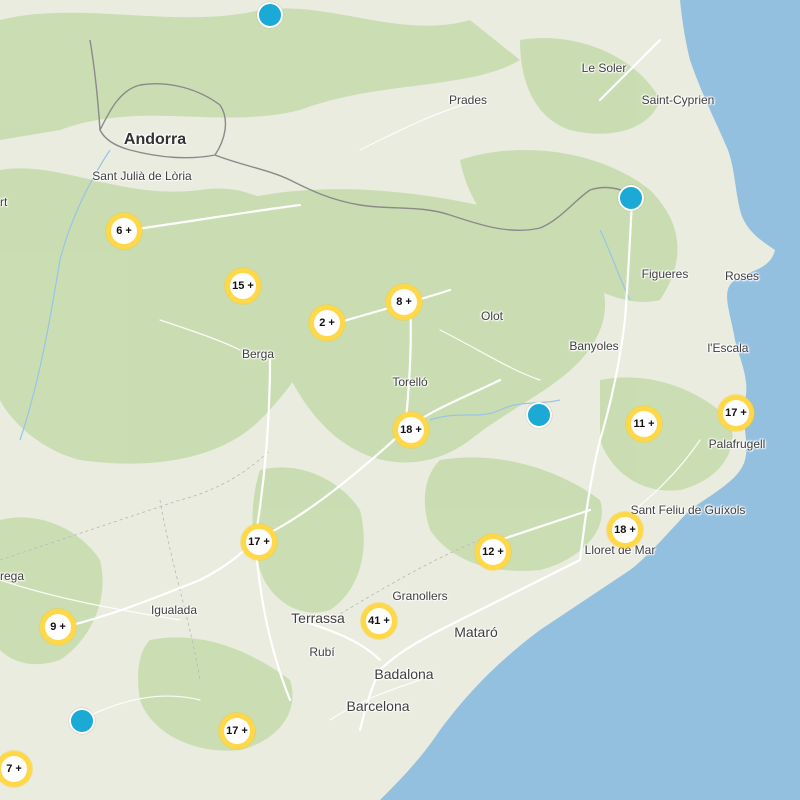 The height and width of the screenshot is (800, 800). What do you see at coordinates (14, 769) in the screenshot?
I see `cluster-count: 7 +` at bounding box center [14, 769].